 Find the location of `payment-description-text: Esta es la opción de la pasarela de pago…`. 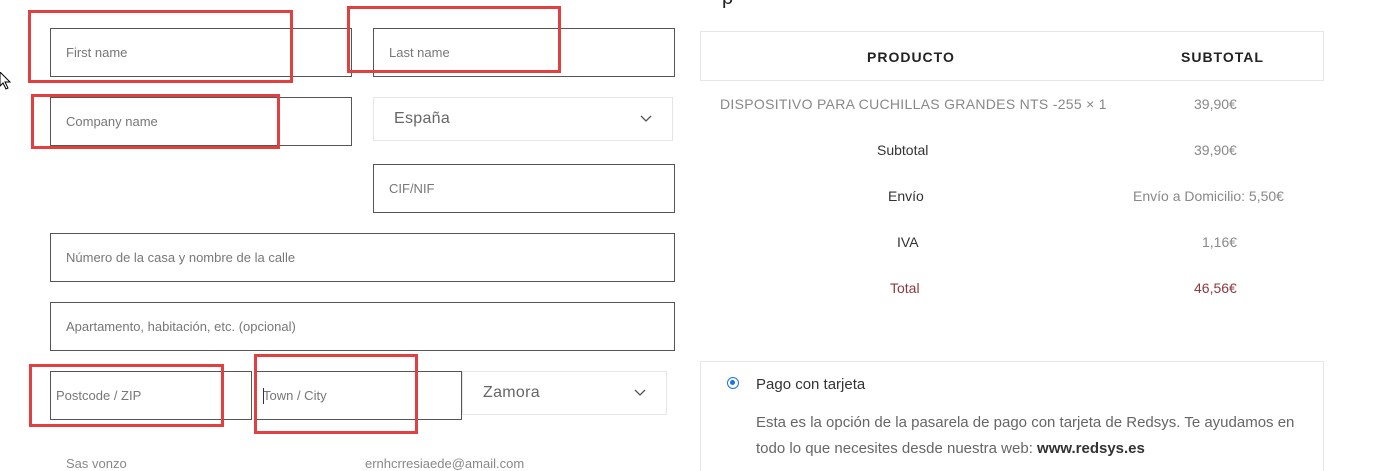

payment-description-text: Esta es la opción de la pasarela de pago… is located at coordinates (1025, 435).